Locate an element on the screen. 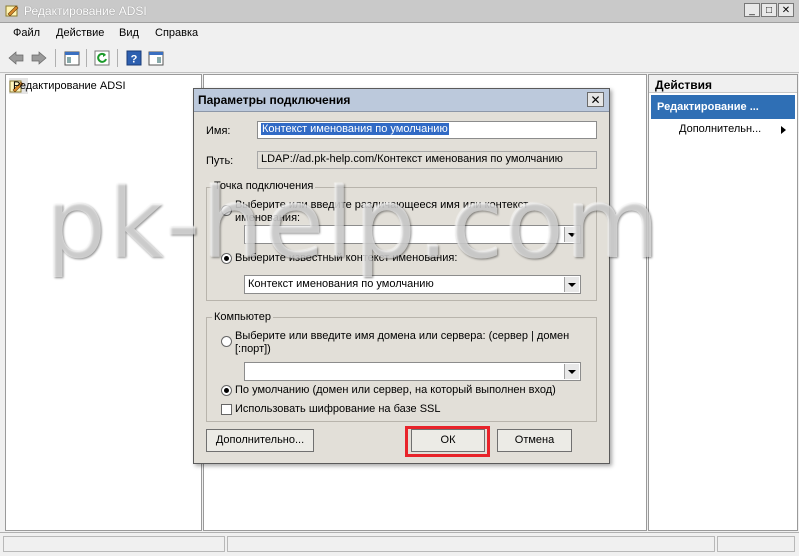  known-context-radio is located at coordinates (226, 258).